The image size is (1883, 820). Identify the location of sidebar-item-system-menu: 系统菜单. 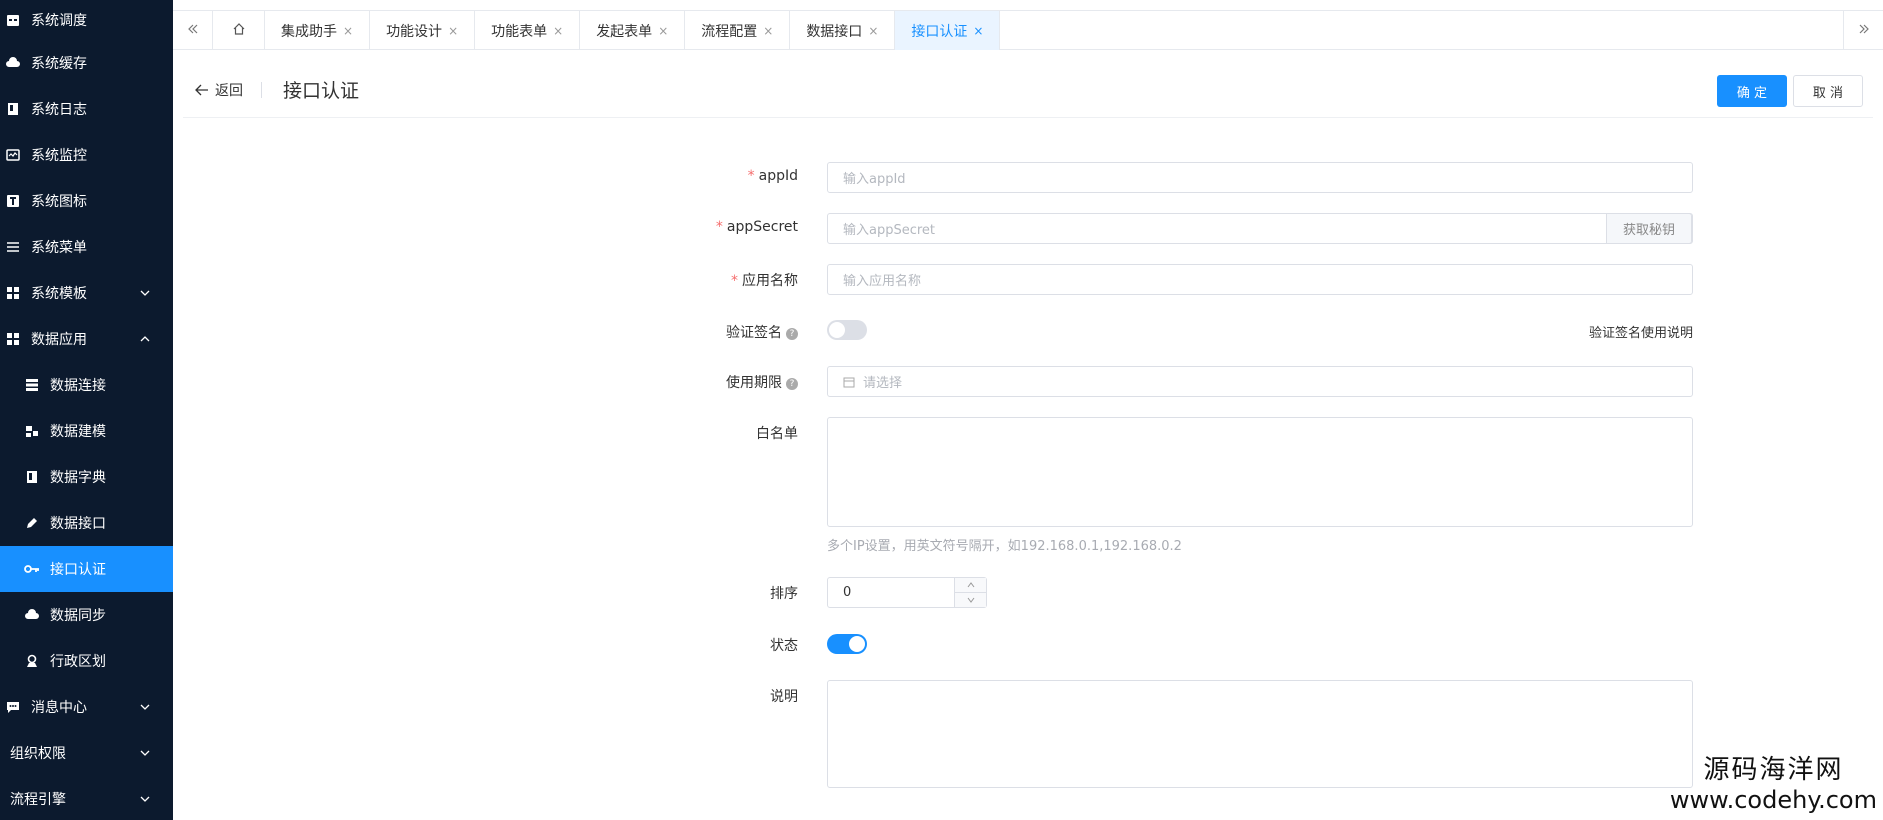
(86, 247).